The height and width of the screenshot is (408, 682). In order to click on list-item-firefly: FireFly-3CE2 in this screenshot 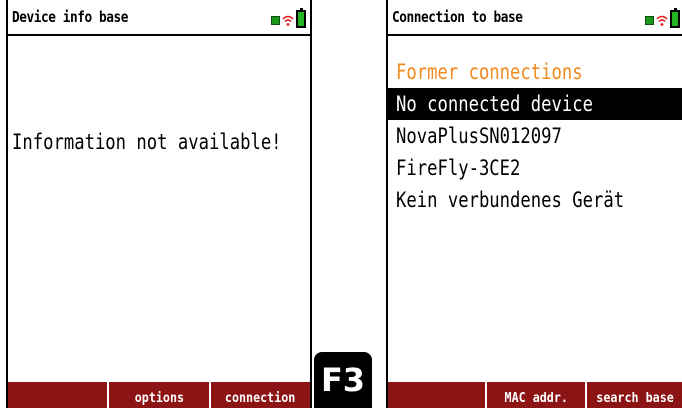, I will do `click(535, 168)`.